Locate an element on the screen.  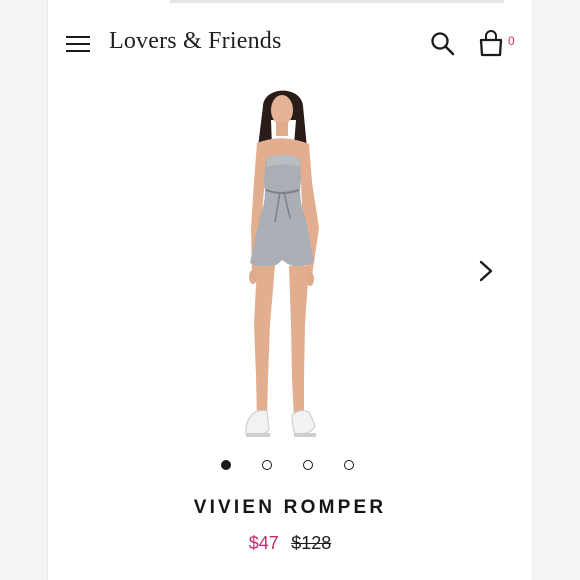
sale-price: $47 is located at coordinates (263, 543).